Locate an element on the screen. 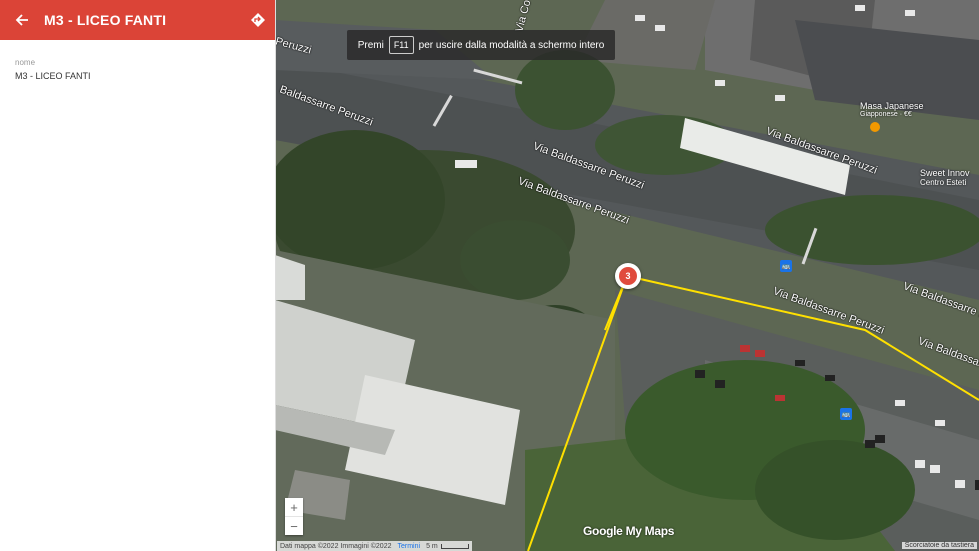 The image size is (979, 551). poi-label: Sweet Innov Centro Esteti is located at coordinates (945, 177).